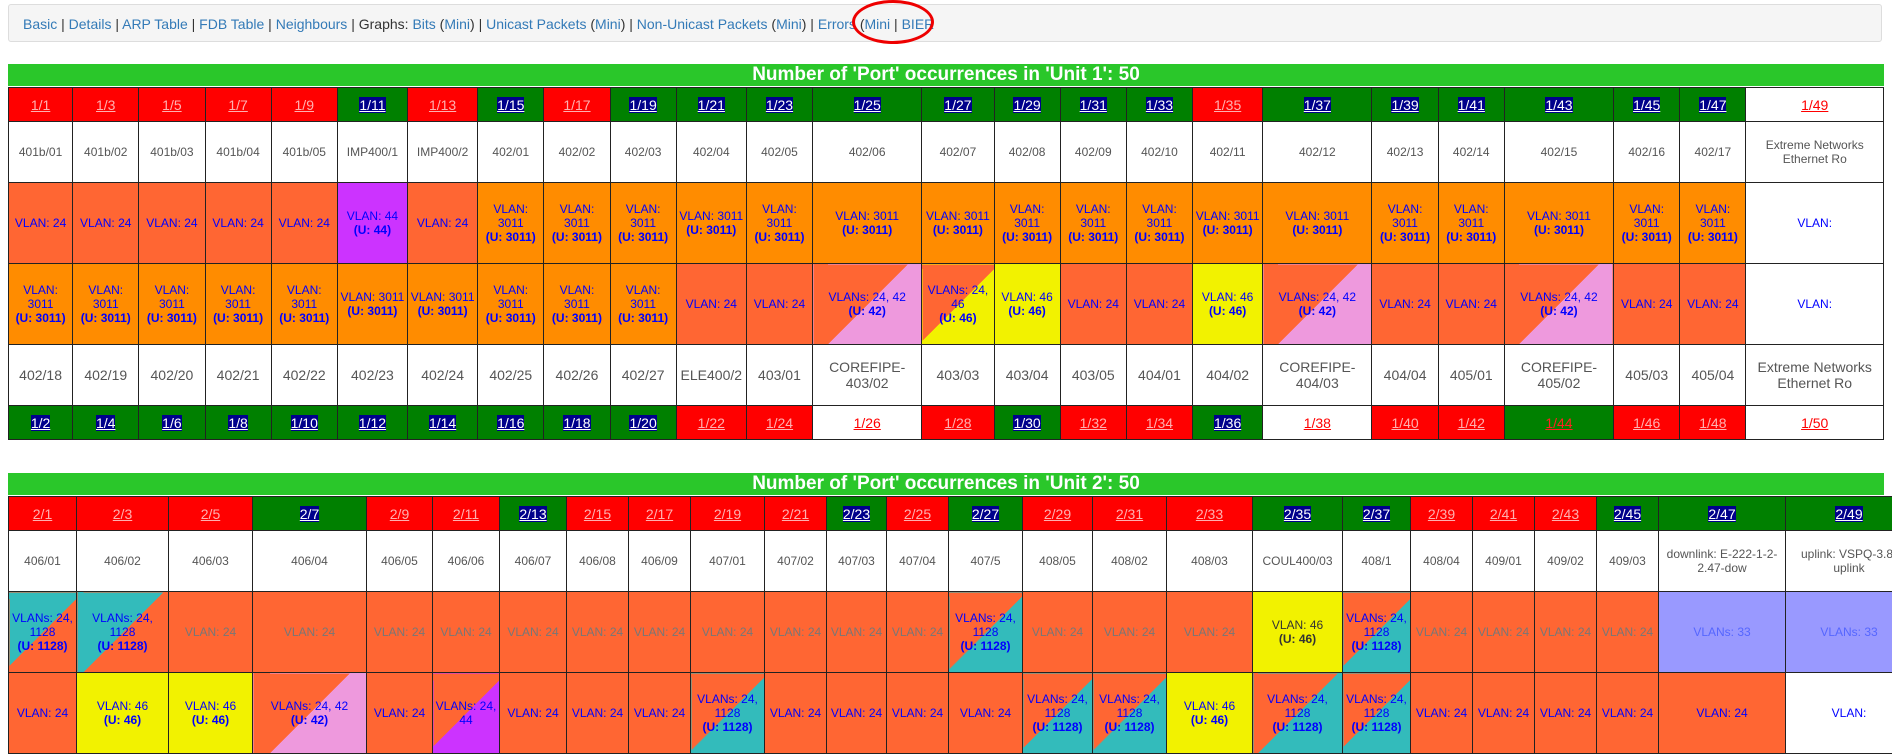 The width and height of the screenshot is (1892, 754). Describe the element at coordinates (867, 423) in the screenshot. I see `port-link: 1/26` at that location.